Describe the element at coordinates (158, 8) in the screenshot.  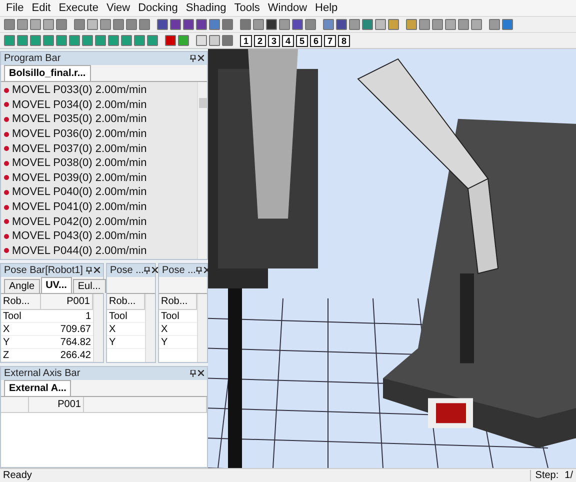
I see `menu-item: Docking` at that location.